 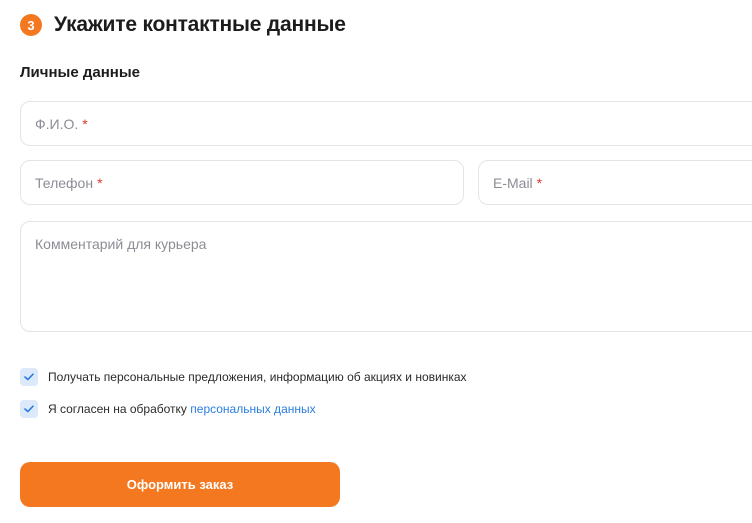 I want to click on section-title: Личные данные, so click(x=80, y=72).